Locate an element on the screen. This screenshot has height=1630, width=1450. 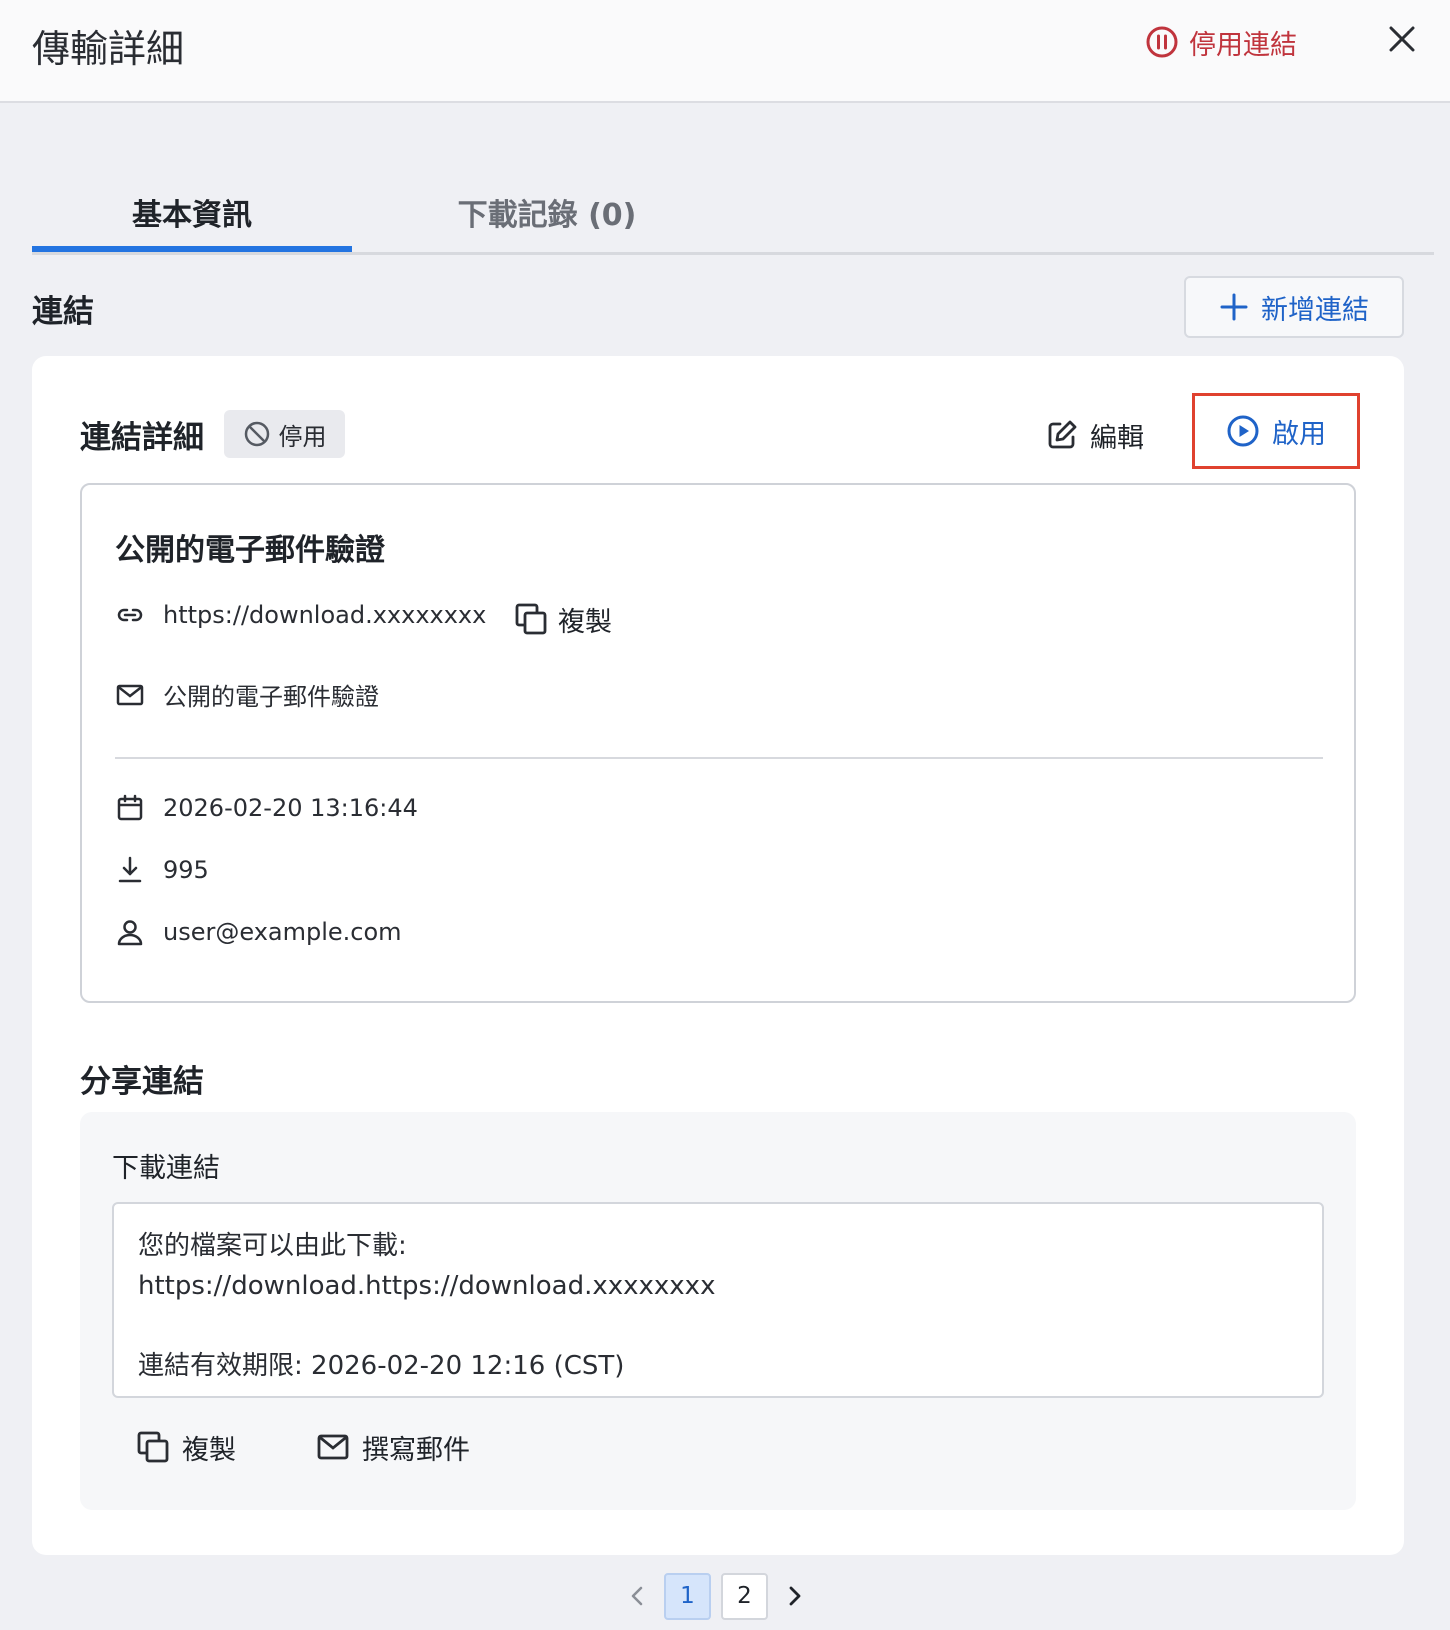
share-section-title: 分享連結 is located at coordinates (142, 1082).